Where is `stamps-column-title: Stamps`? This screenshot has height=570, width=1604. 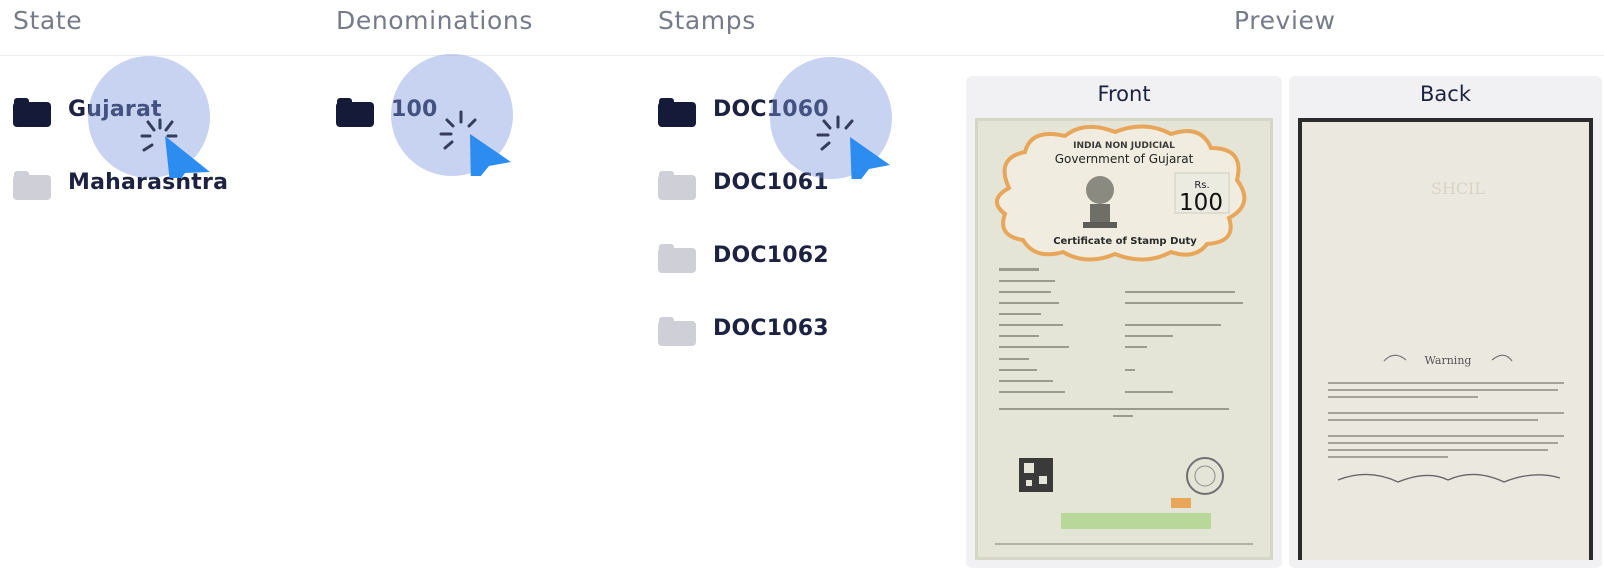 stamps-column-title: Stamps is located at coordinates (707, 20).